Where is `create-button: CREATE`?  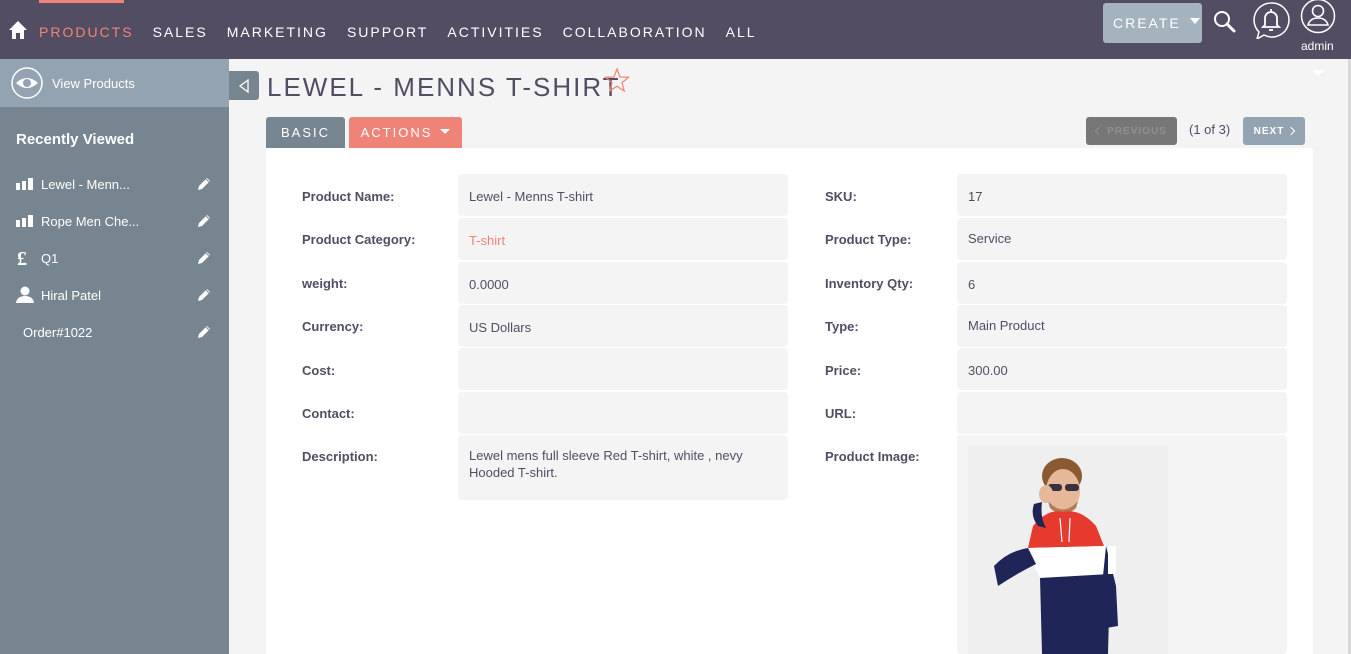
create-button: CREATE is located at coordinates (1152, 23).